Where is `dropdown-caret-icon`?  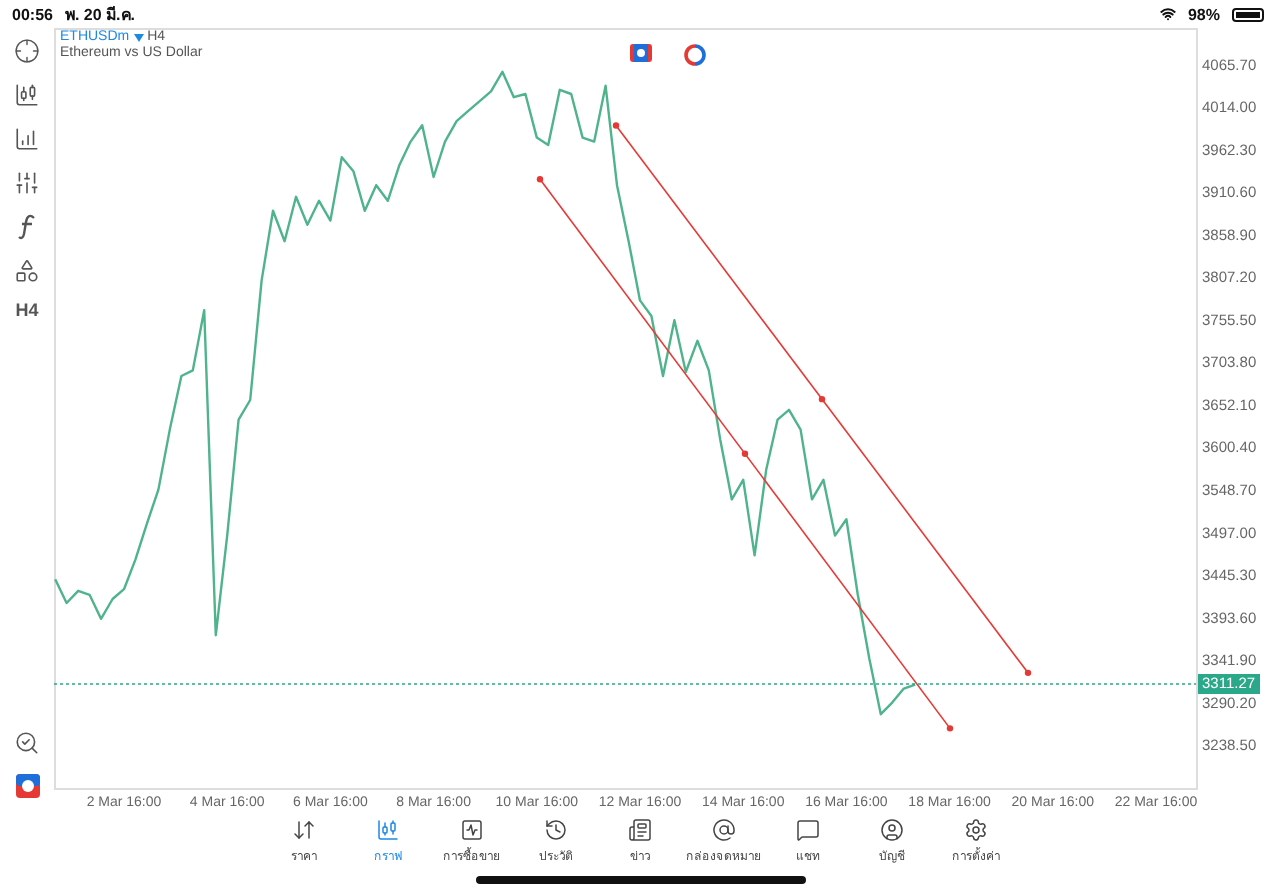 dropdown-caret-icon is located at coordinates (138, 37).